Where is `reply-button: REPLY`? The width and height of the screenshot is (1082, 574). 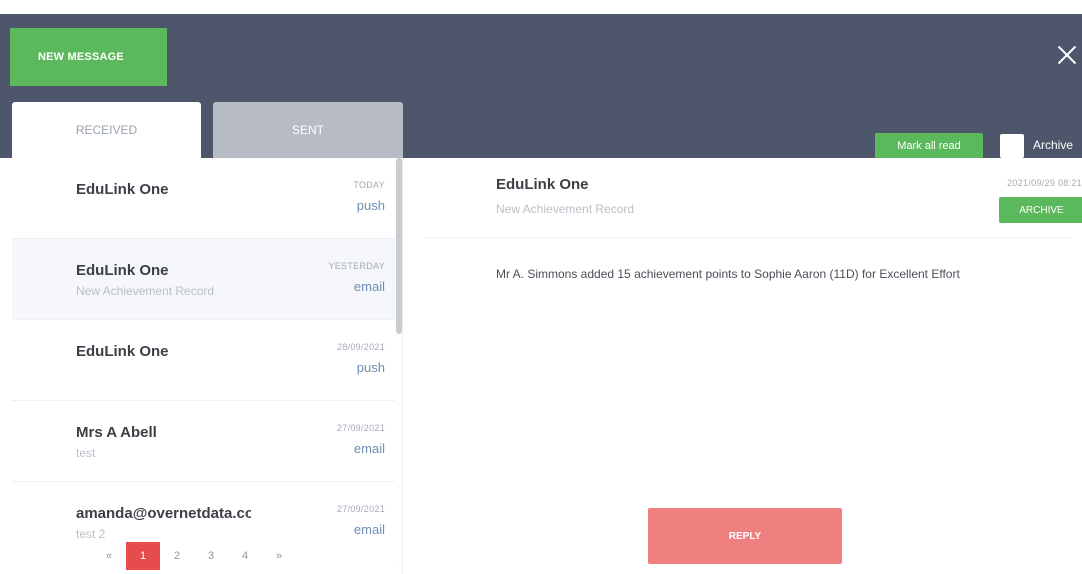 reply-button: REPLY is located at coordinates (745, 536).